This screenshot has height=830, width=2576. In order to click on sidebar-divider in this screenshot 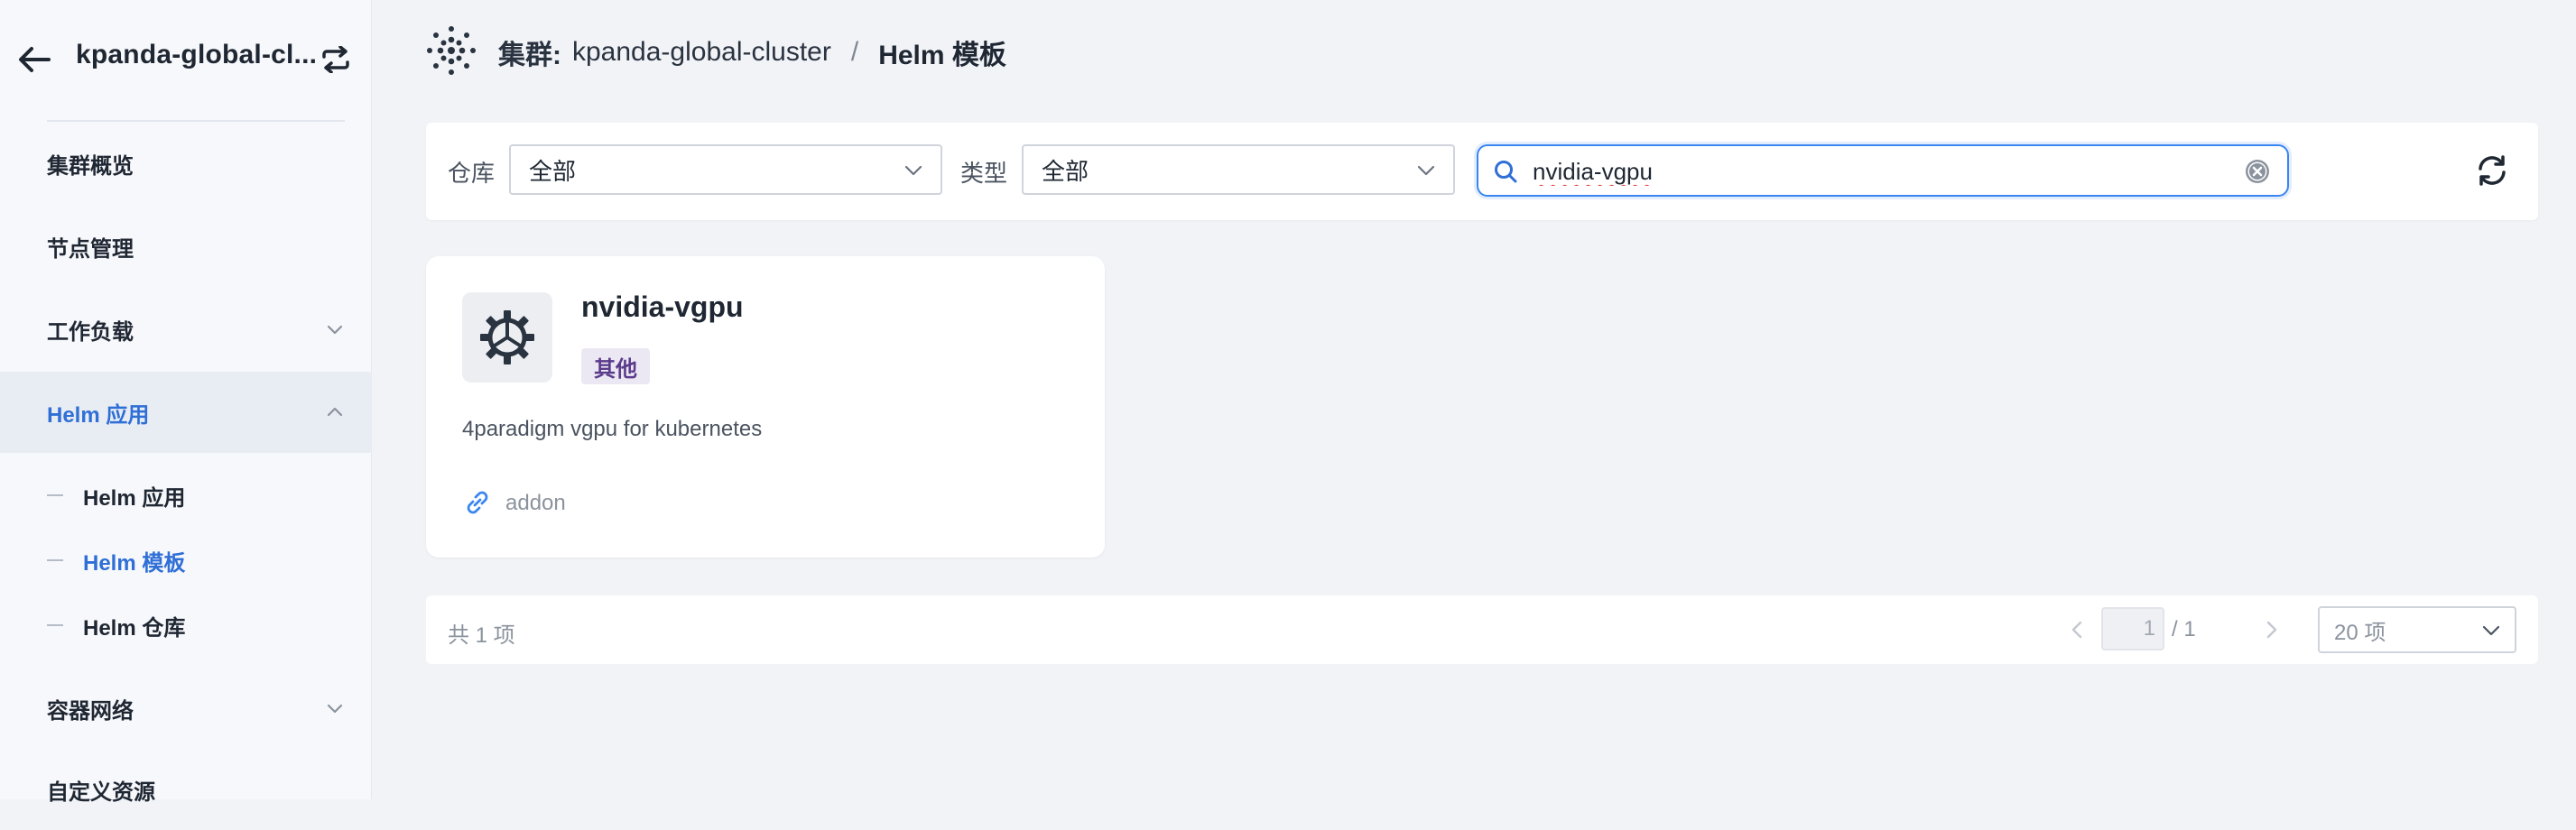, I will do `click(196, 121)`.